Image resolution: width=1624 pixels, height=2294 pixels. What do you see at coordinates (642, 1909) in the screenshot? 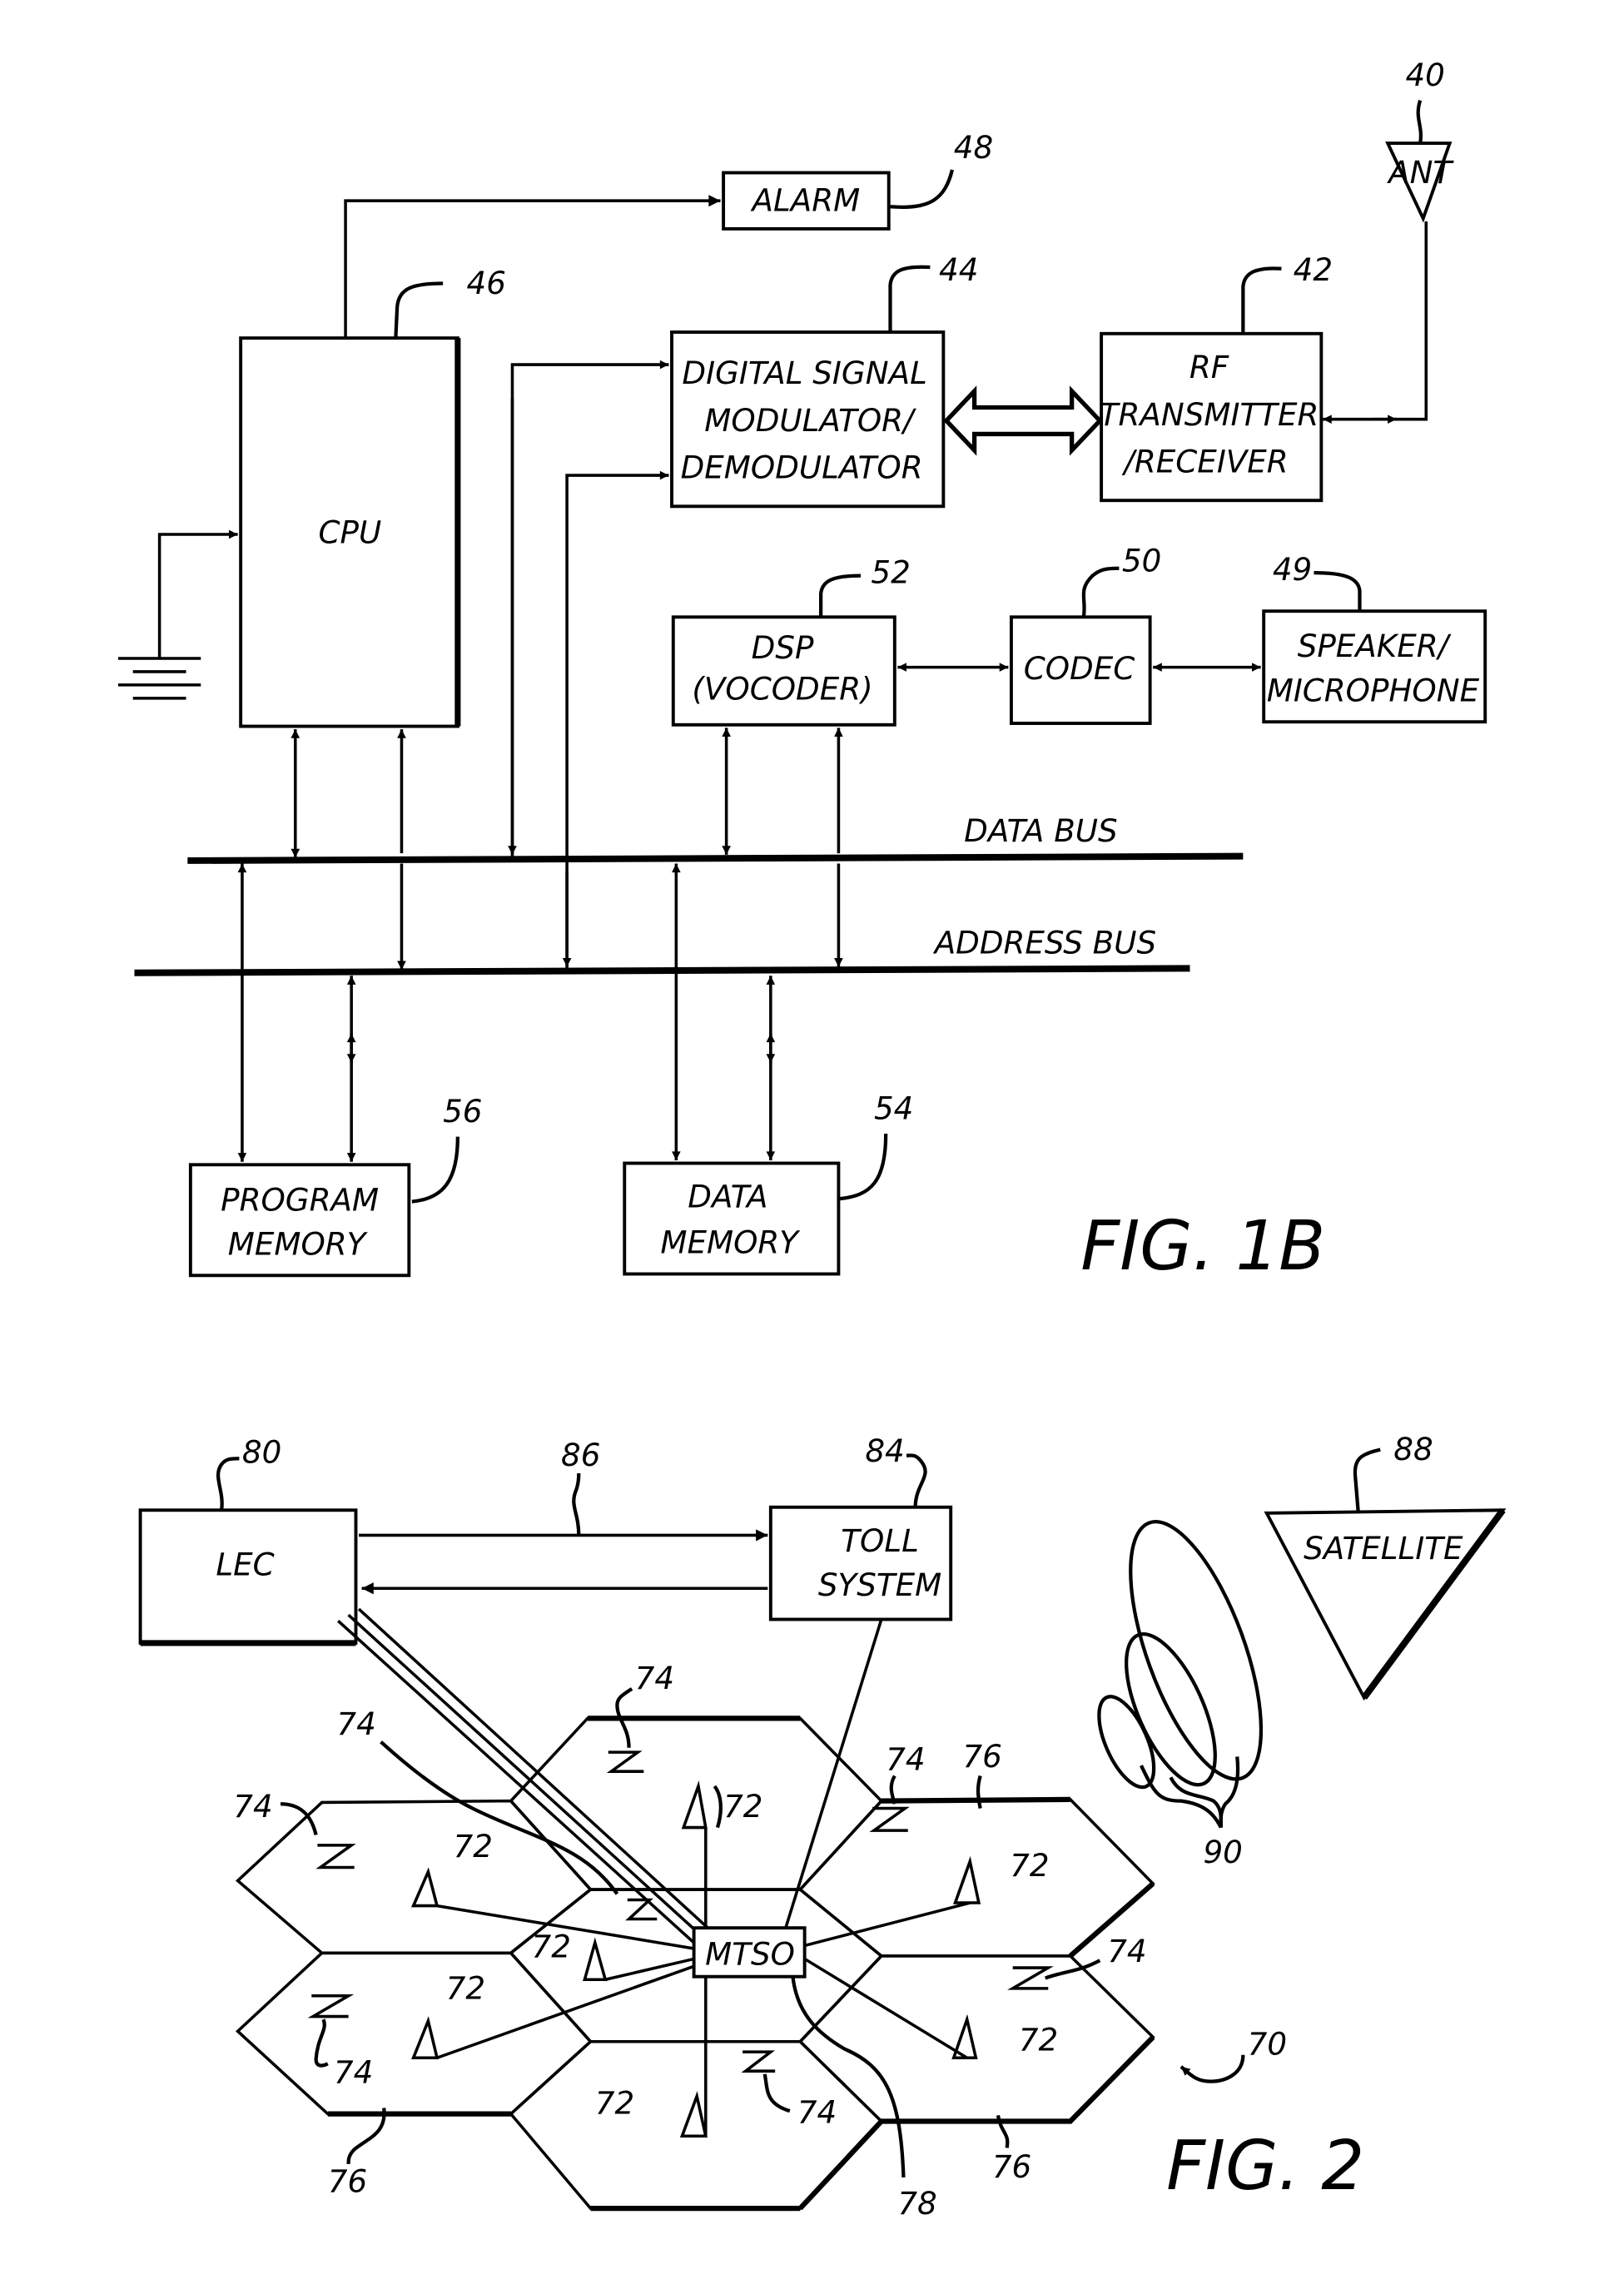
I see `mobile-unit-icon-center` at bounding box center [642, 1909].